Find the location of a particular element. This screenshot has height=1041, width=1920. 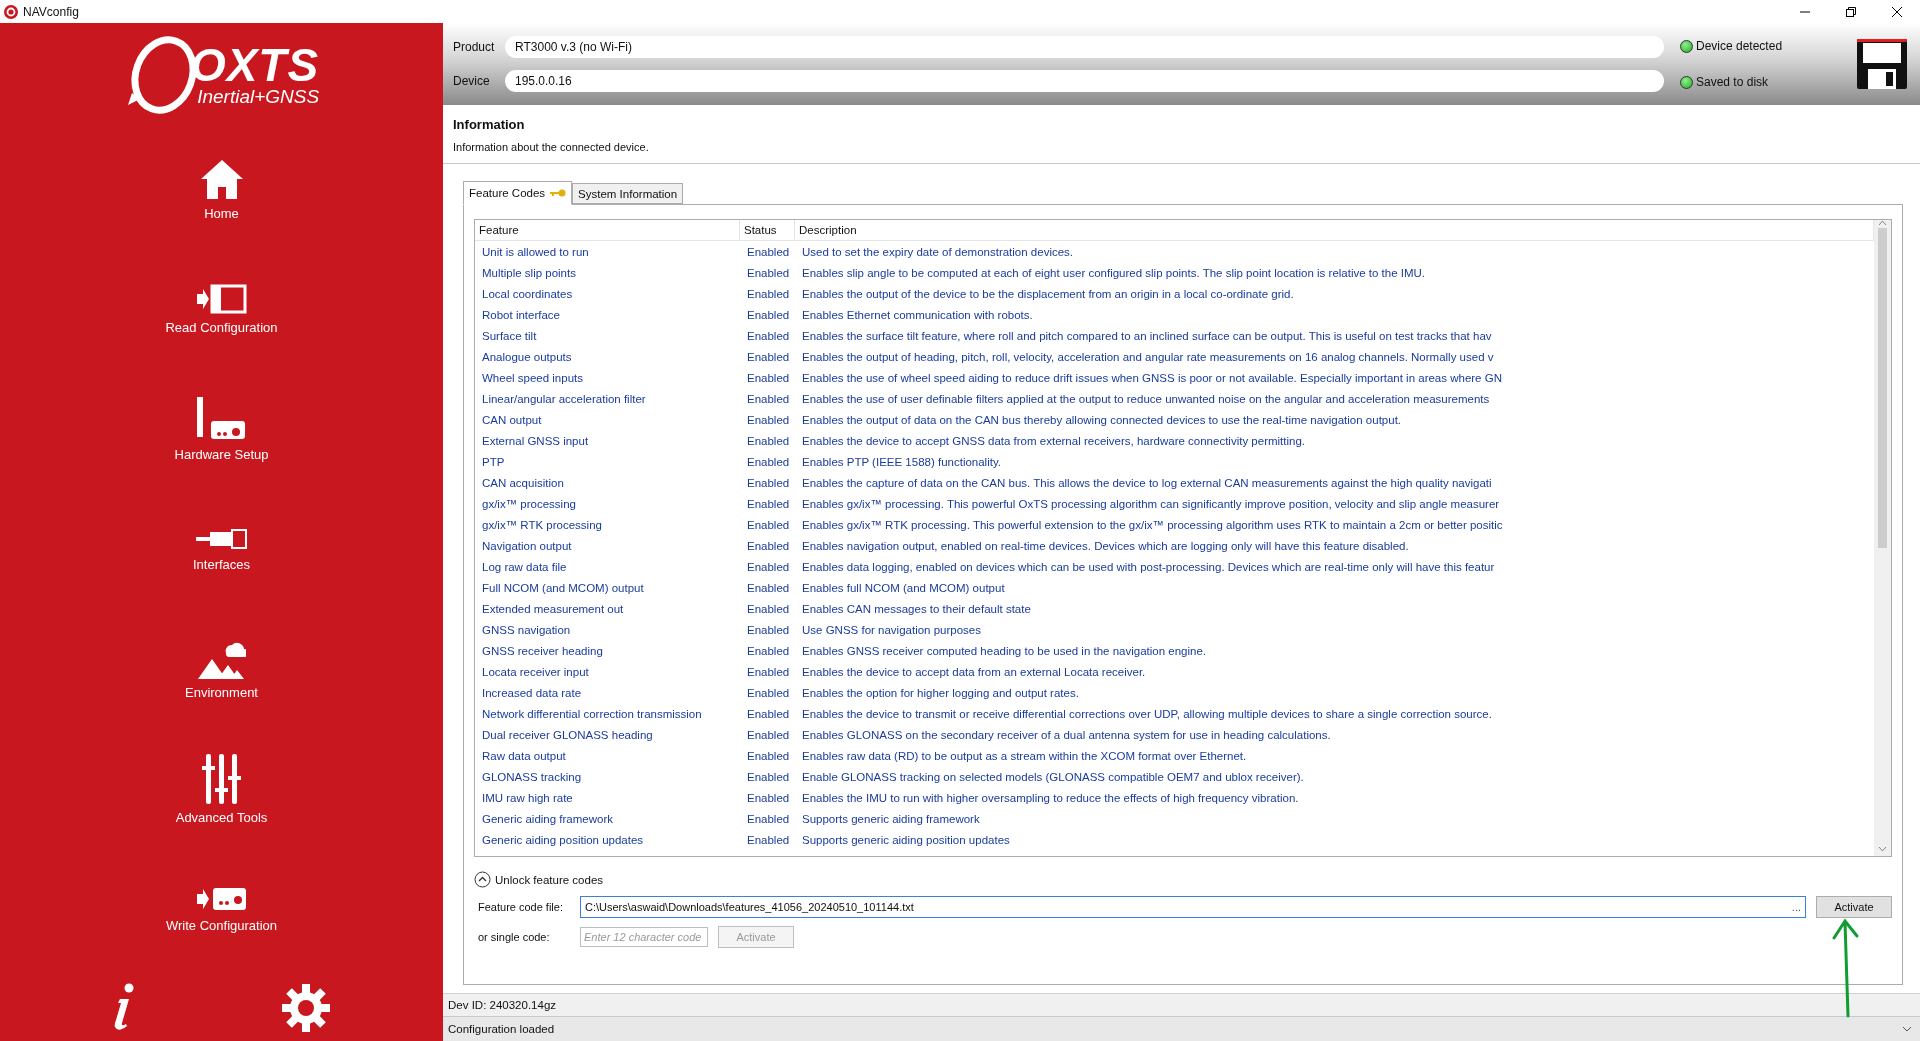

table-cell-text: Enables data logging, enabled on devices which can be used with post-processing. Devices which are real-time only will have this featur is located at coordinates (1148, 566).